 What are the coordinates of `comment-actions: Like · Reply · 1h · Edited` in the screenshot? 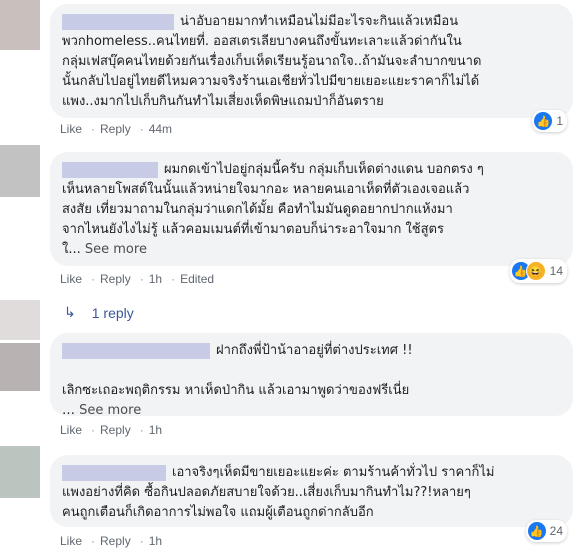 It's located at (137, 279).